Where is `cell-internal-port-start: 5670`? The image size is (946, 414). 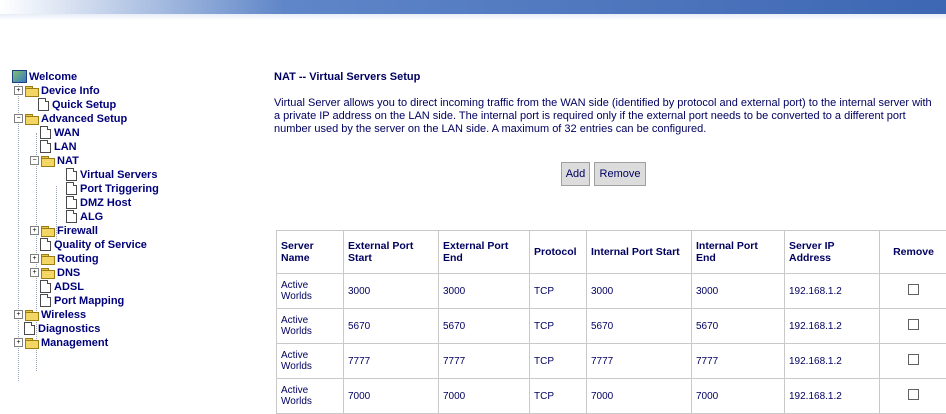
cell-internal-port-start: 5670 is located at coordinates (639, 326).